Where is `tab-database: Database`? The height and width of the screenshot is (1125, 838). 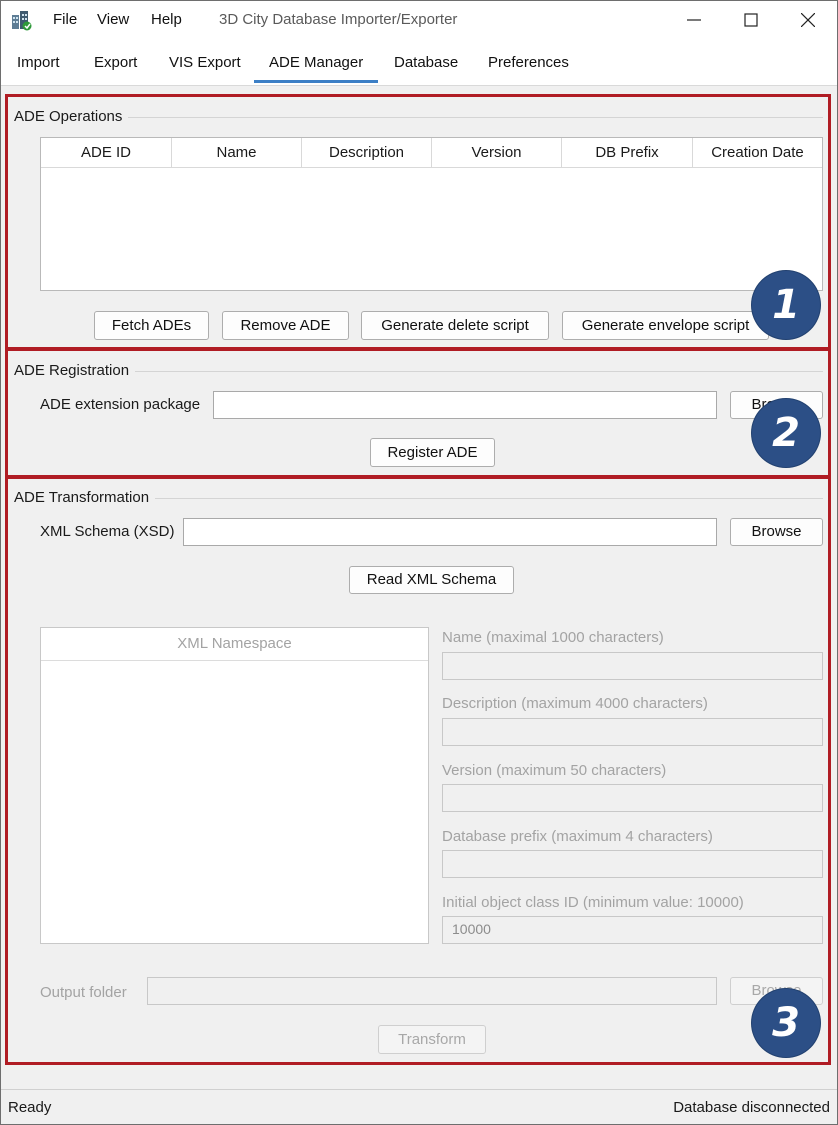
tab-database: Database is located at coordinates (426, 62).